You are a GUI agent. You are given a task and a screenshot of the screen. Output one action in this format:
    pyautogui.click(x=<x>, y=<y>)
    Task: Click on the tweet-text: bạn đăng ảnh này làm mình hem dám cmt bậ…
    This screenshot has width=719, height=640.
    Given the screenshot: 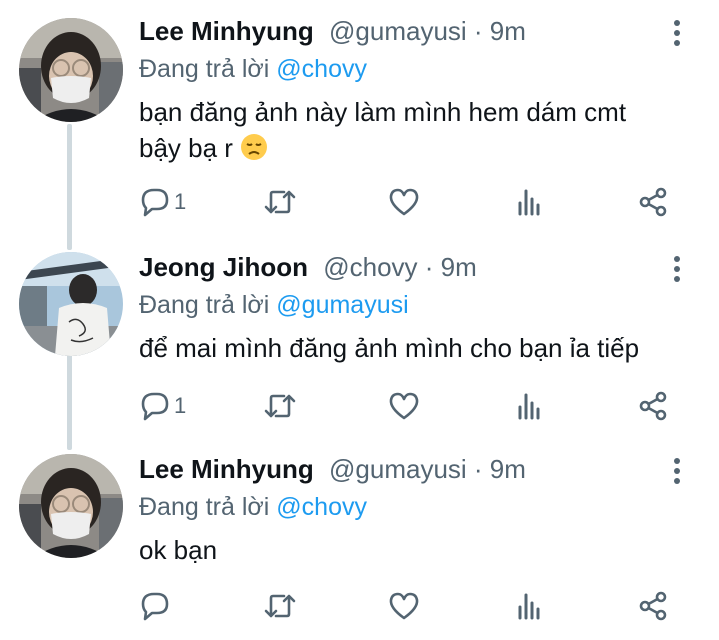 What is the action you would take?
    pyautogui.click(x=419, y=132)
    